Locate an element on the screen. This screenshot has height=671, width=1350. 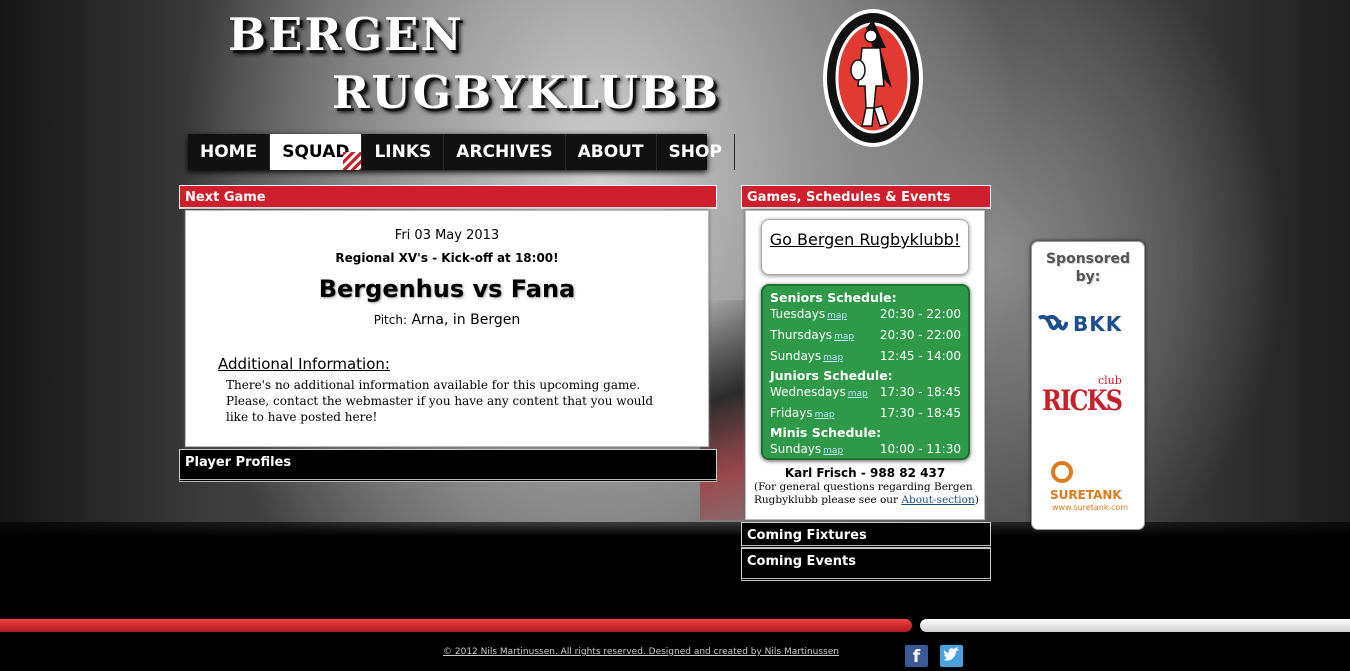
ricks-logo-text: RICKS is located at coordinates (1082, 400).